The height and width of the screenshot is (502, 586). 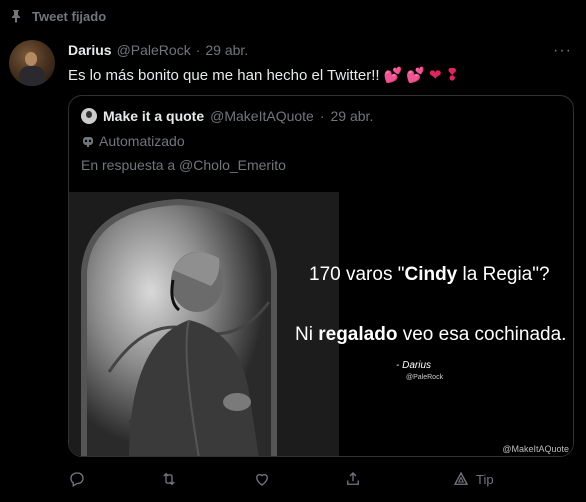 I want to click on author-name: Darius, so click(x=90, y=50).